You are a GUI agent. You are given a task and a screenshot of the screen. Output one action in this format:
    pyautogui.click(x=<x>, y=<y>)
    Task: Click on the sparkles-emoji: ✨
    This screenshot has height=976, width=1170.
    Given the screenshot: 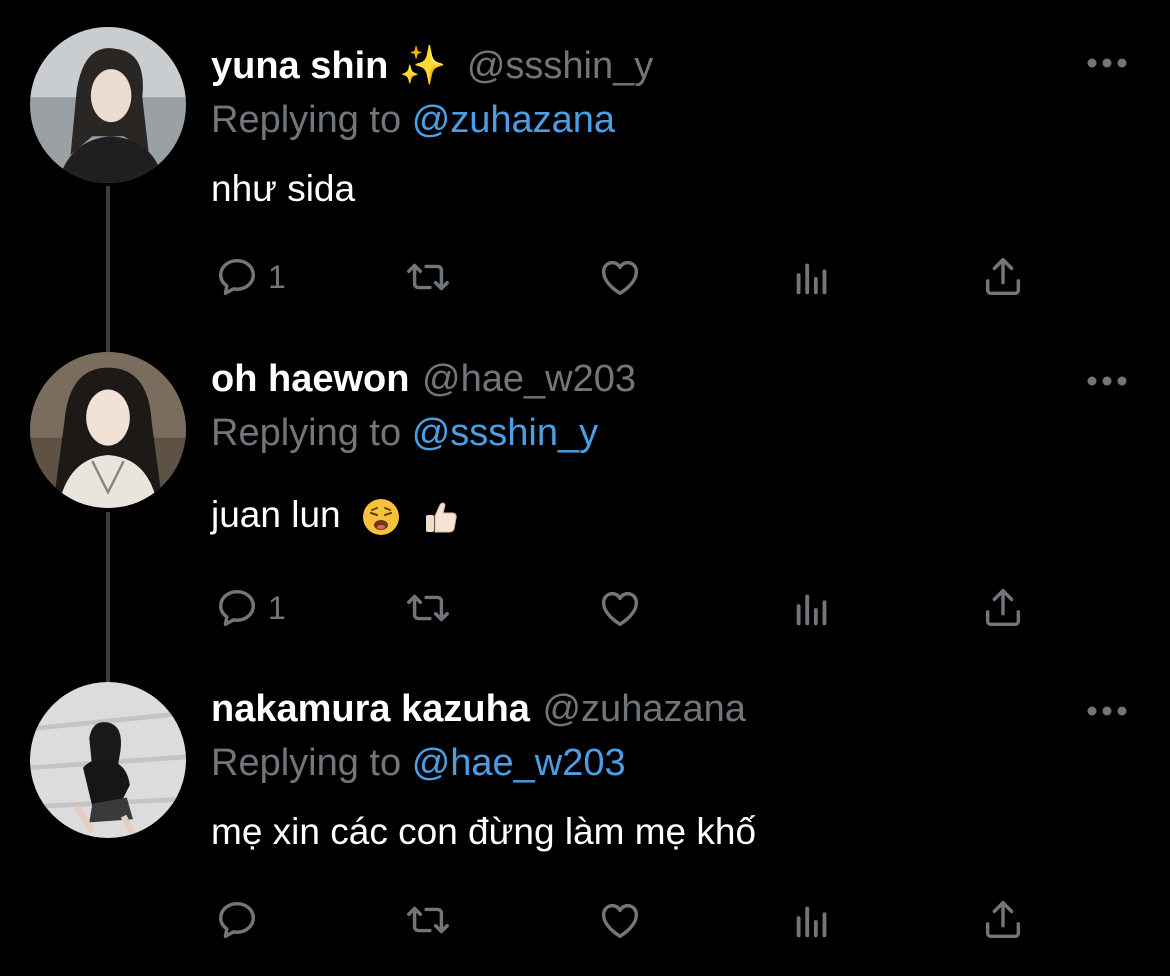 What is the action you would take?
    pyautogui.click(x=422, y=66)
    